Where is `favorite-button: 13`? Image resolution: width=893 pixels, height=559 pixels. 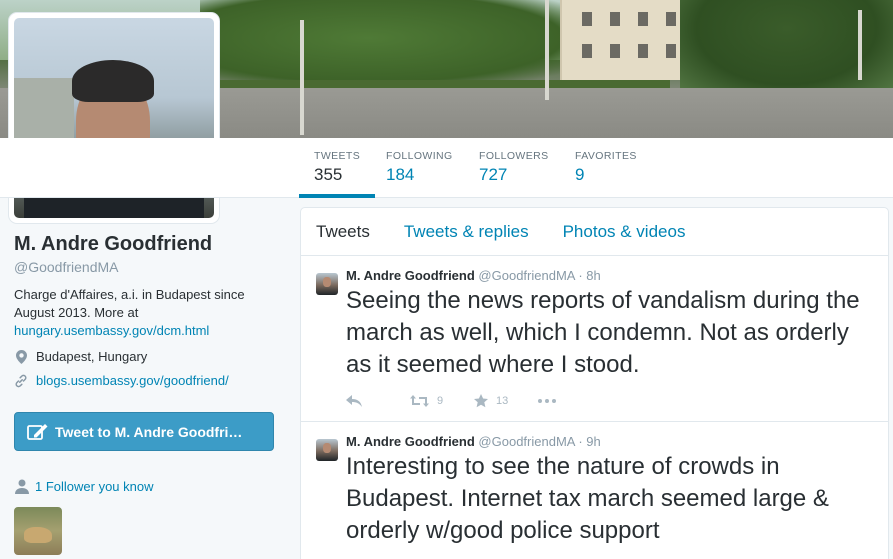
favorite-button: 13 is located at coordinates (506, 401).